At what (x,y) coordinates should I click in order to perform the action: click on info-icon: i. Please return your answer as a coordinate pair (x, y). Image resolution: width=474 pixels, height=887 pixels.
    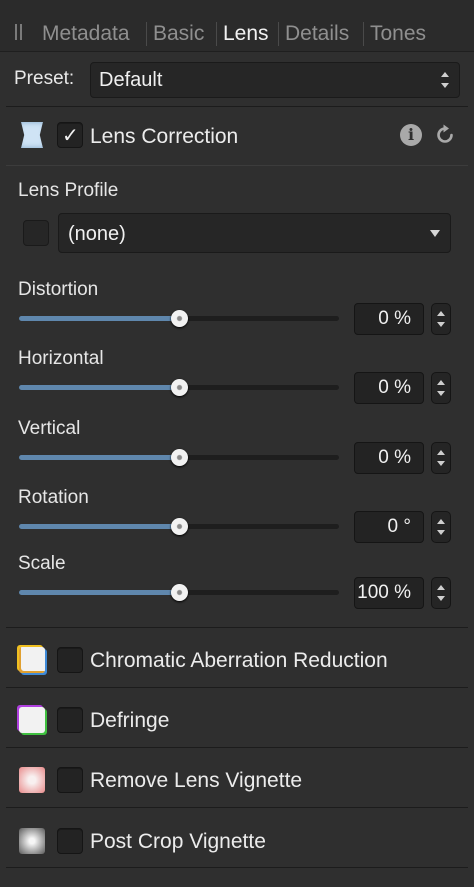
    Looking at the image, I should click on (411, 135).